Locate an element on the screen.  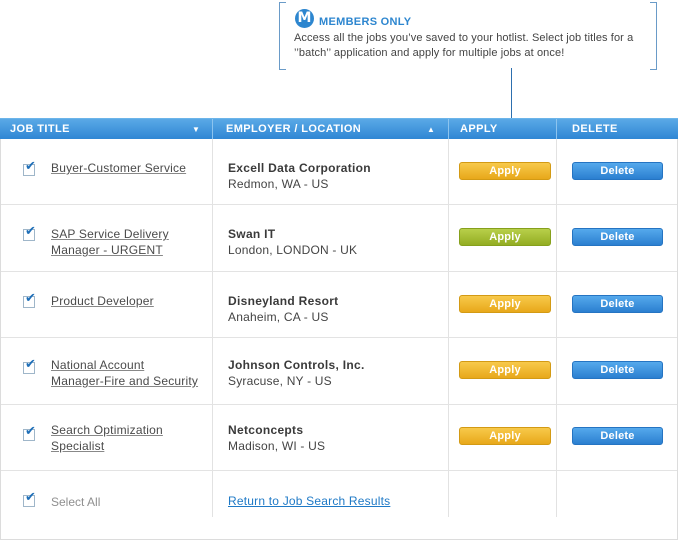
header-delete: DELETE is located at coordinates (617, 129).